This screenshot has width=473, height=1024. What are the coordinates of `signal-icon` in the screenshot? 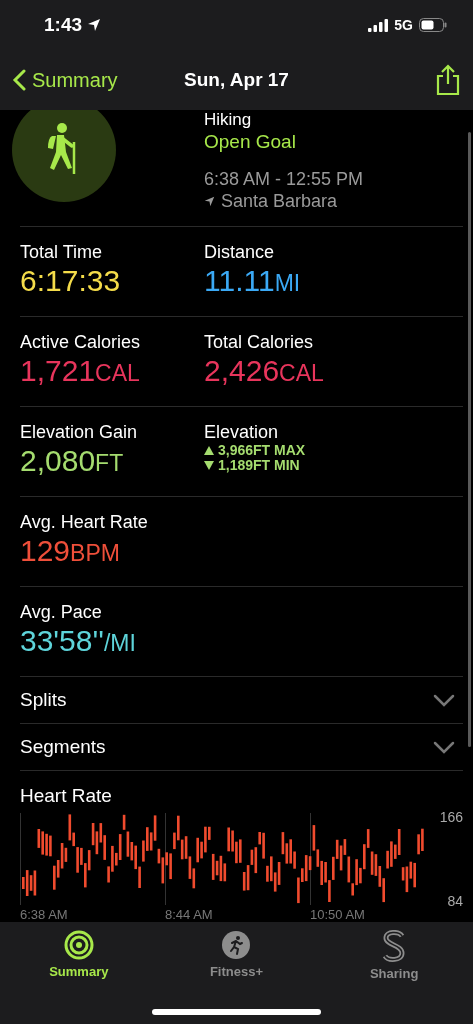 It's located at (378, 25).